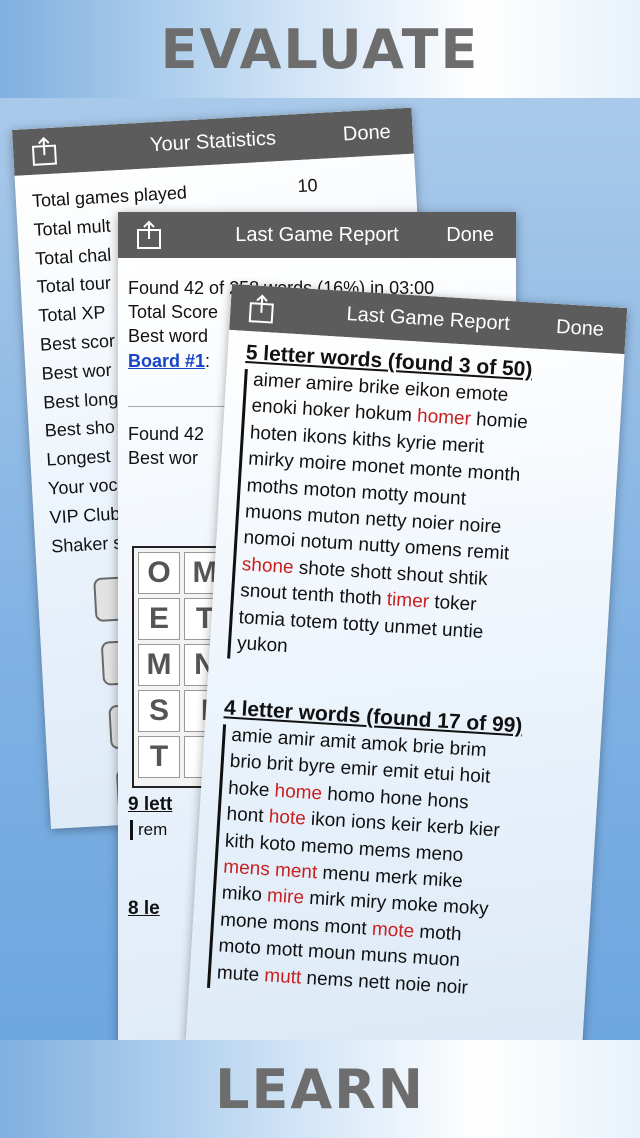  What do you see at coordinates (168, 336) in the screenshot?
I see `best-word-label: Best word` at bounding box center [168, 336].